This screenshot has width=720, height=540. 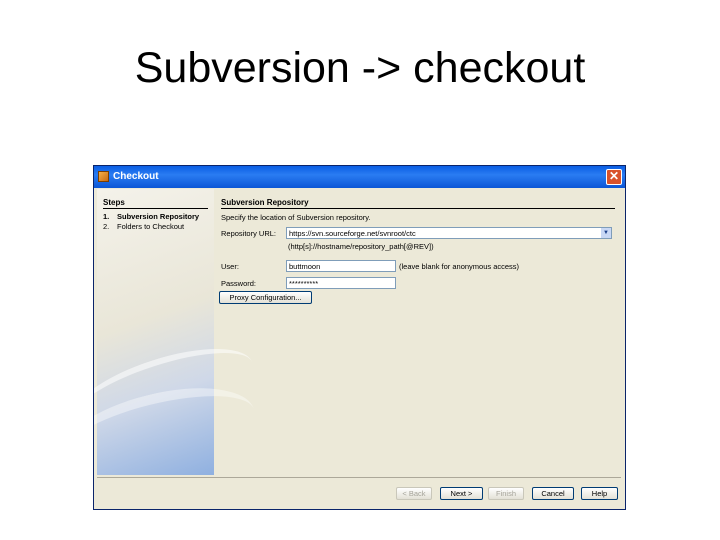 What do you see at coordinates (341, 266) in the screenshot?
I see `user-field: buttmoon` at bounding box center [341, 266].